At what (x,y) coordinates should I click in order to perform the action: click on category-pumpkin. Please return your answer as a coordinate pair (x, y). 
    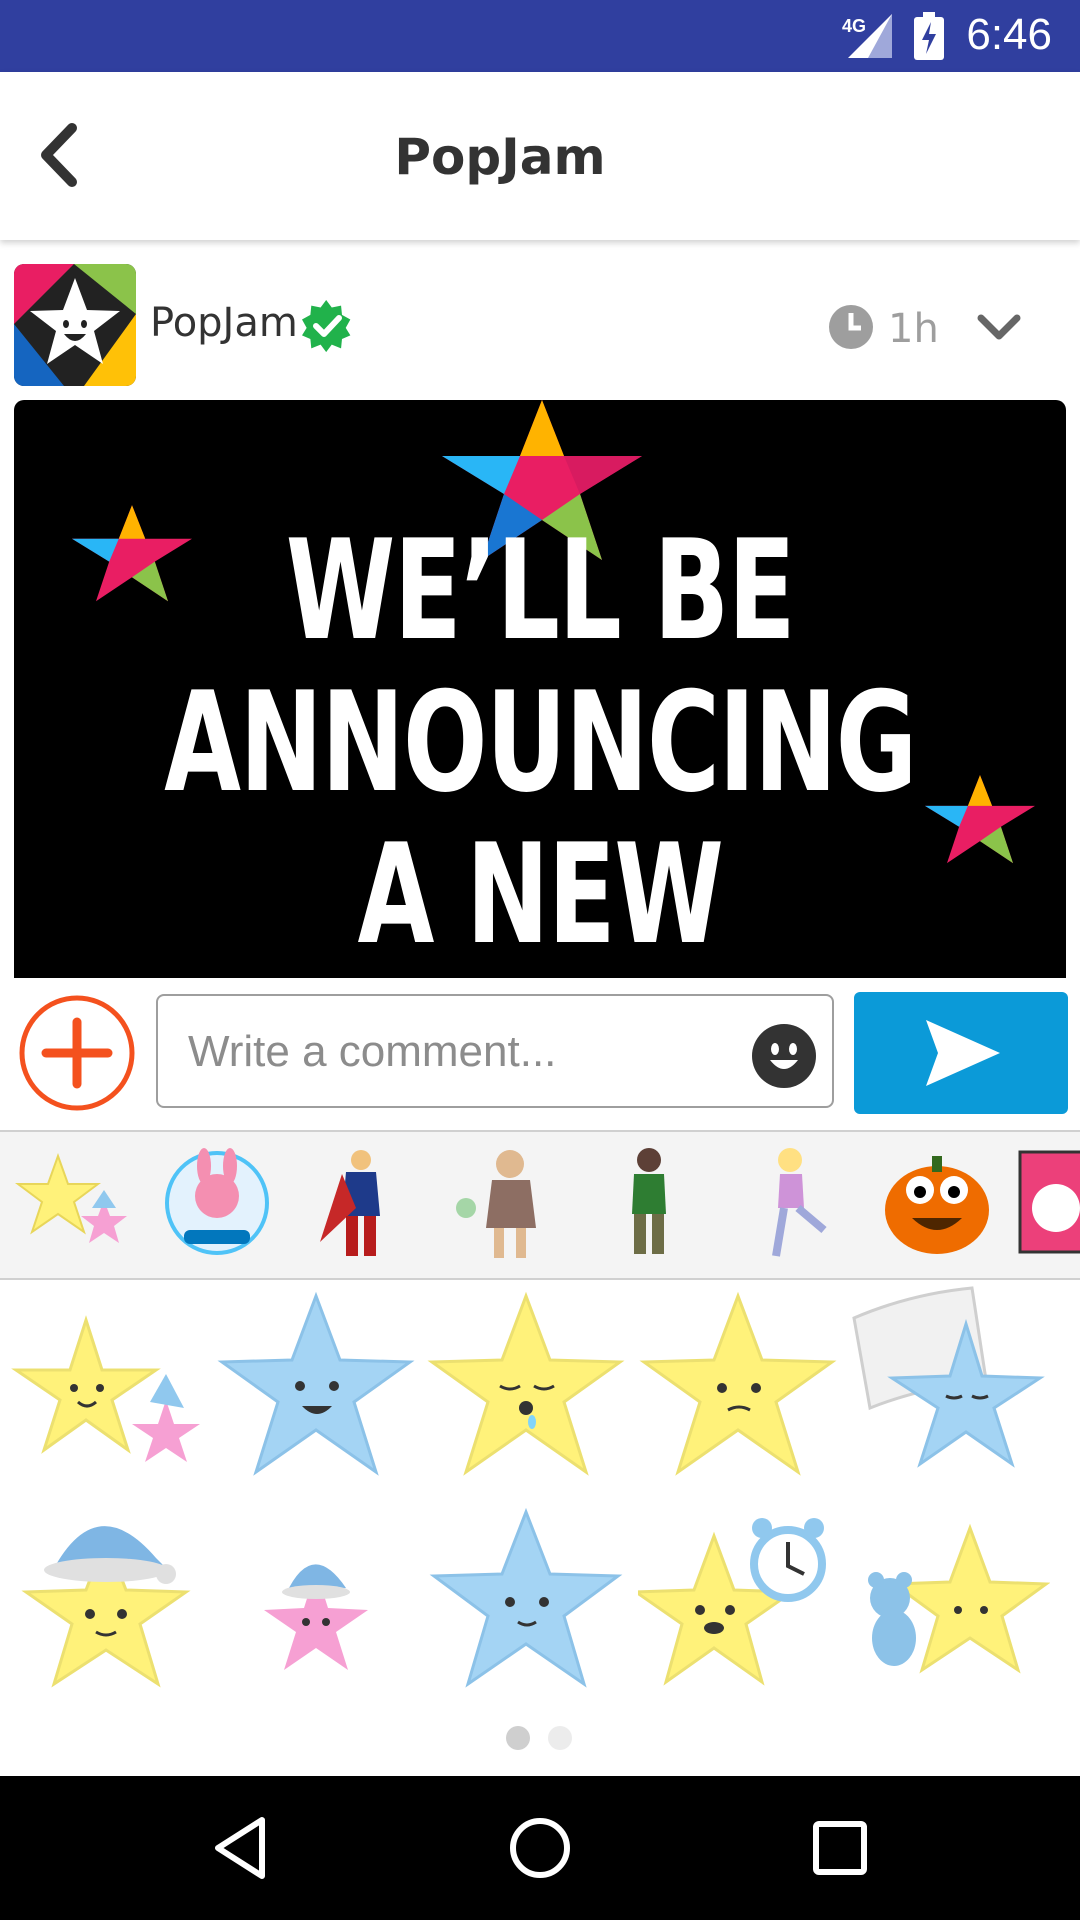
    Looking at the image, I should click on (937, 1203).